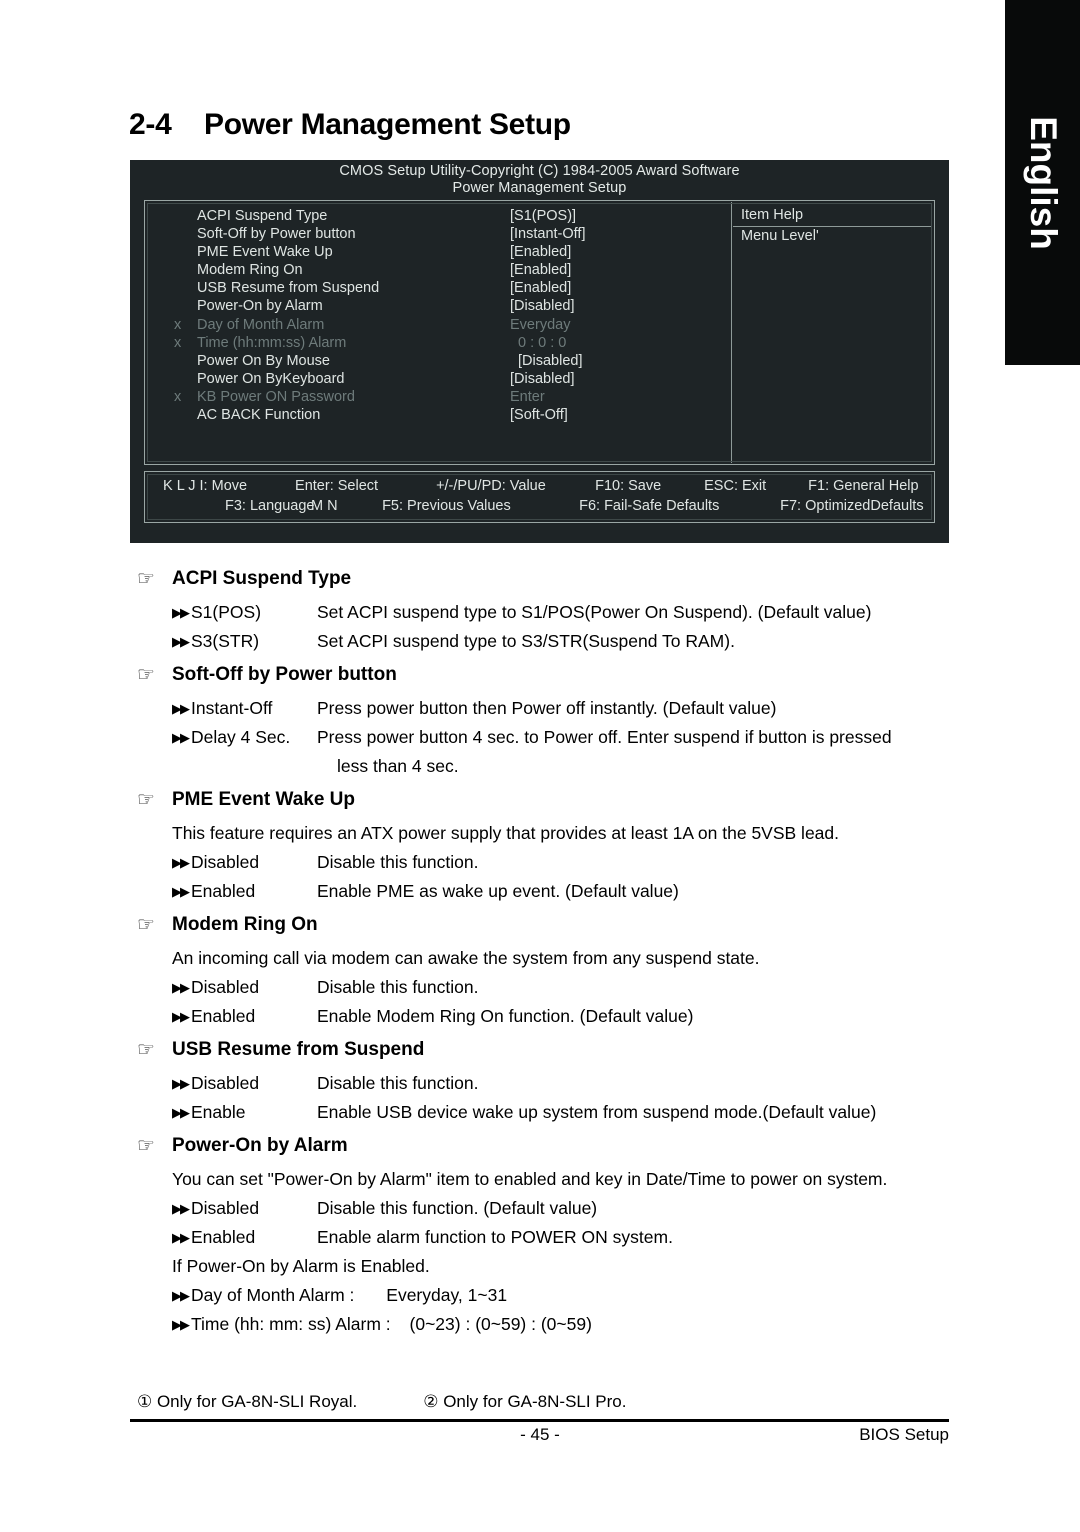 Image resolution: width=1080 pixels, height=1532 pixels. Describe the element at coordinates (539, 415) in the screenshot. I see `row-value: [Soft-Off]` at that location.